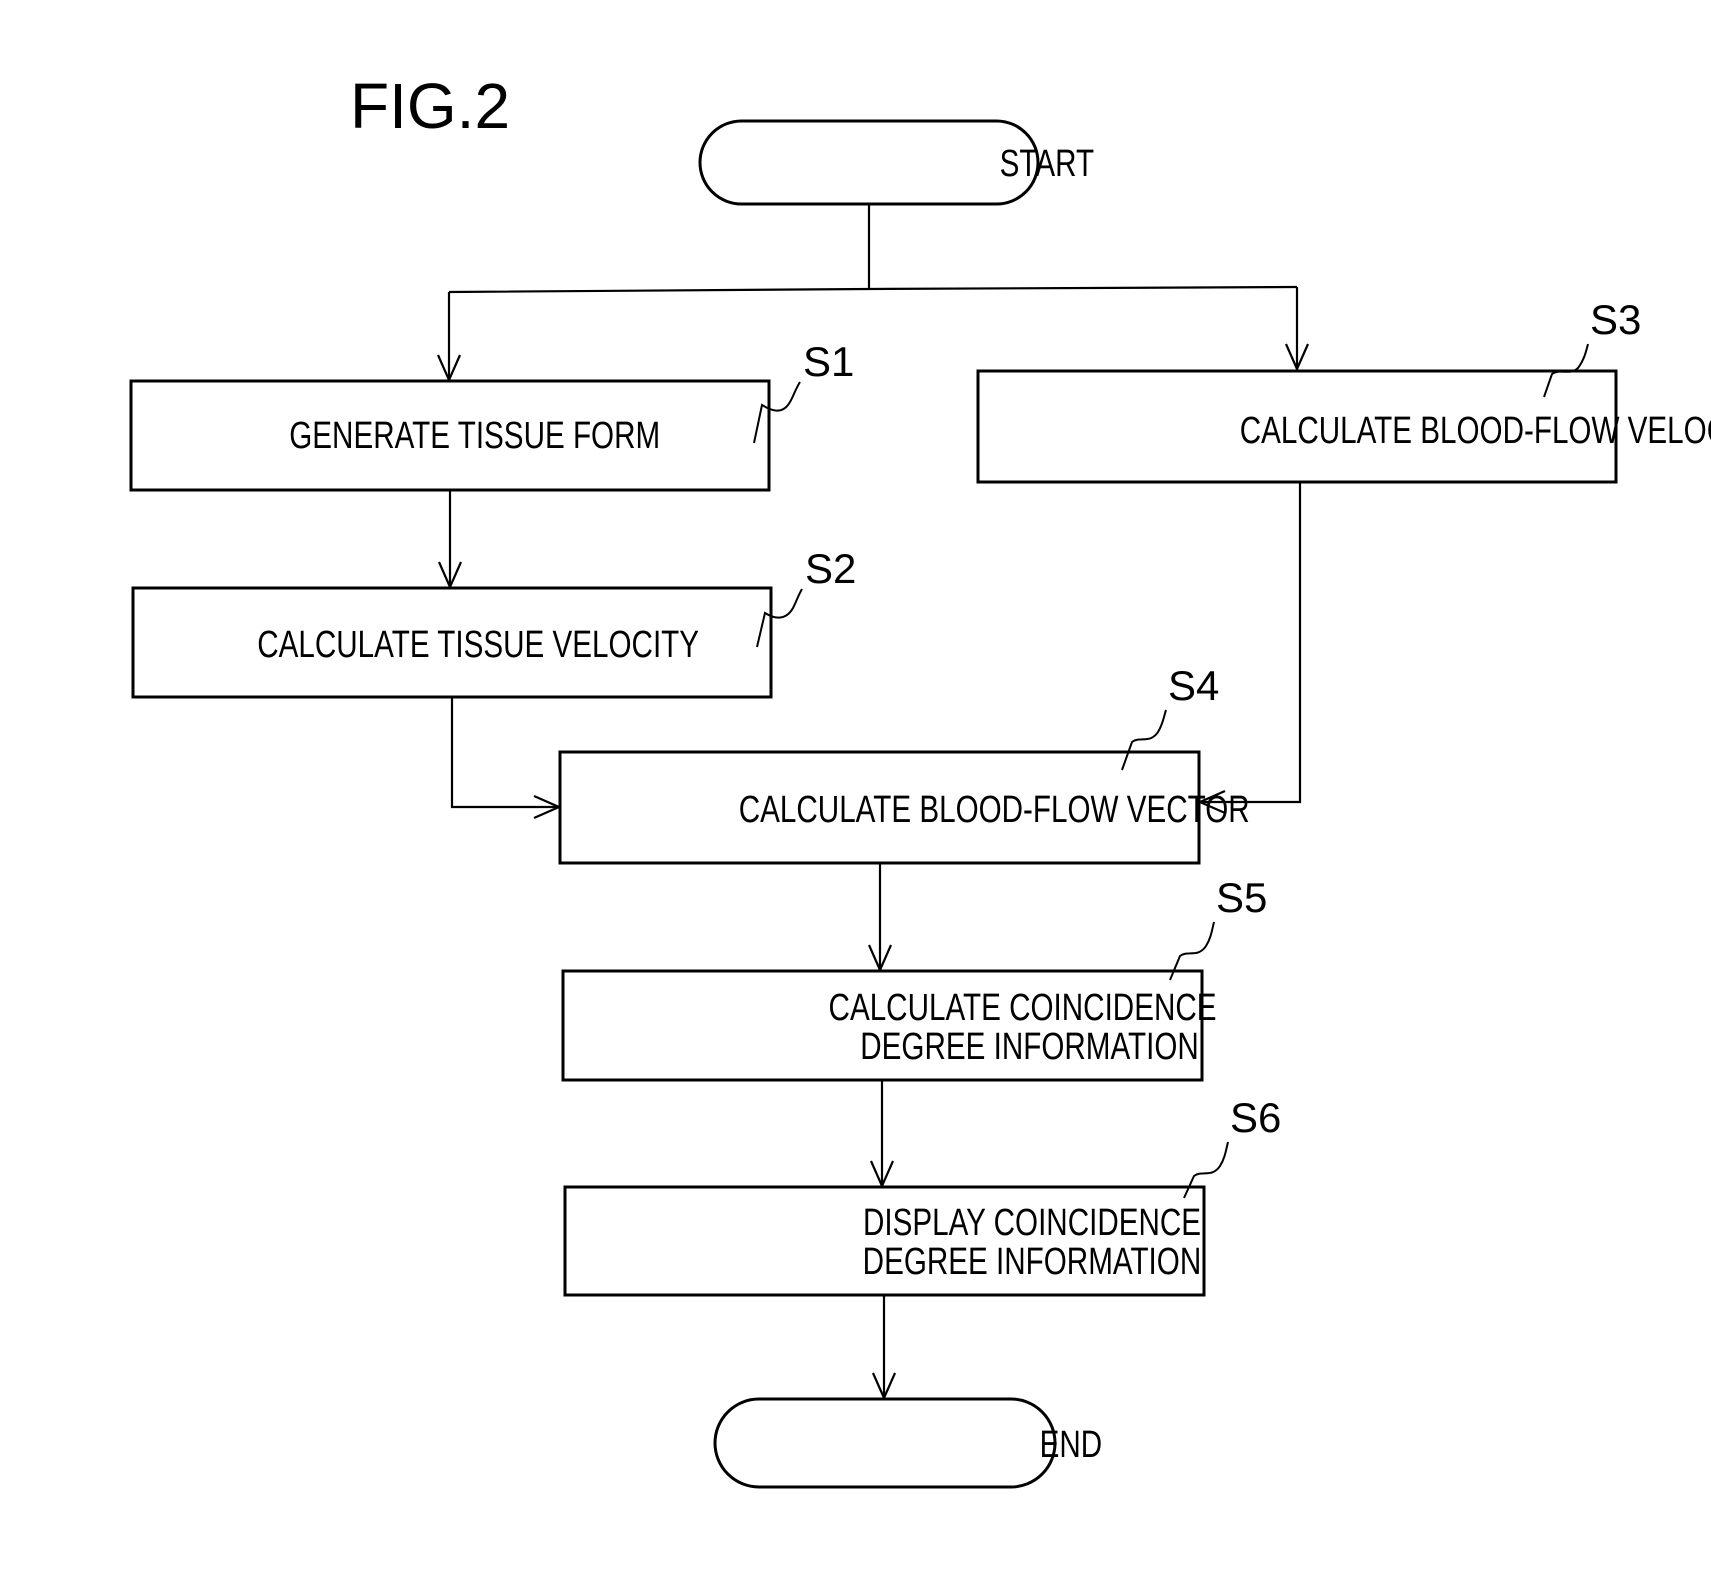 This screenshot has height=1589, width=1711. What do you see at coordinates (430, 106) in the screenshot?
I see `figure-title: FIG.2` at bounding box center [430, 106].